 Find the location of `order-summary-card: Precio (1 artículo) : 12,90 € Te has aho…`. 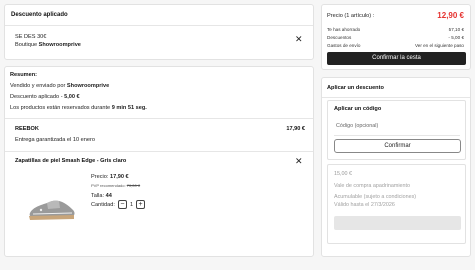

order-summary-card: Precio (1 artículo) : 12,90 € Te has aho… is located at coordinates (396, 37).